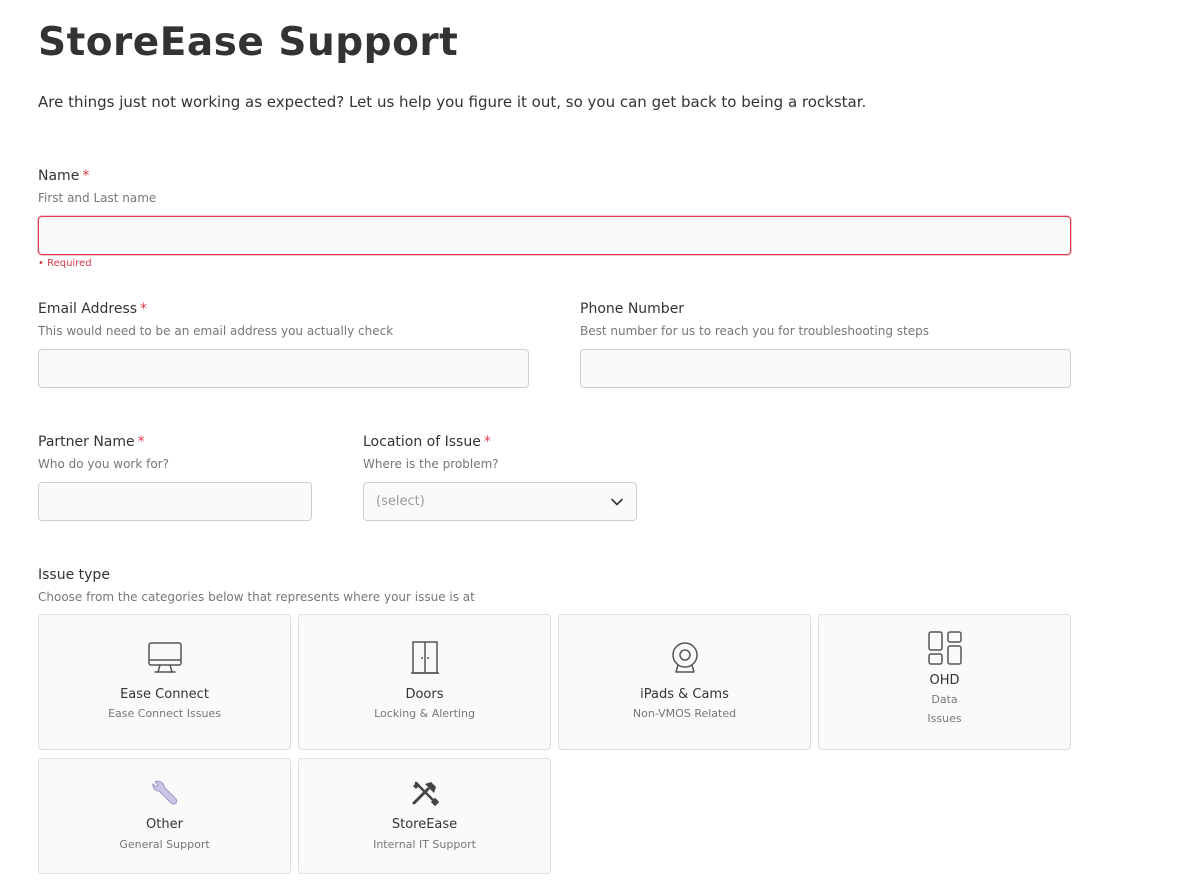 The width and height of the screenshot is (1188, 892). I want to click on card-subtitle: Internal IT Support, so click(424, 844).